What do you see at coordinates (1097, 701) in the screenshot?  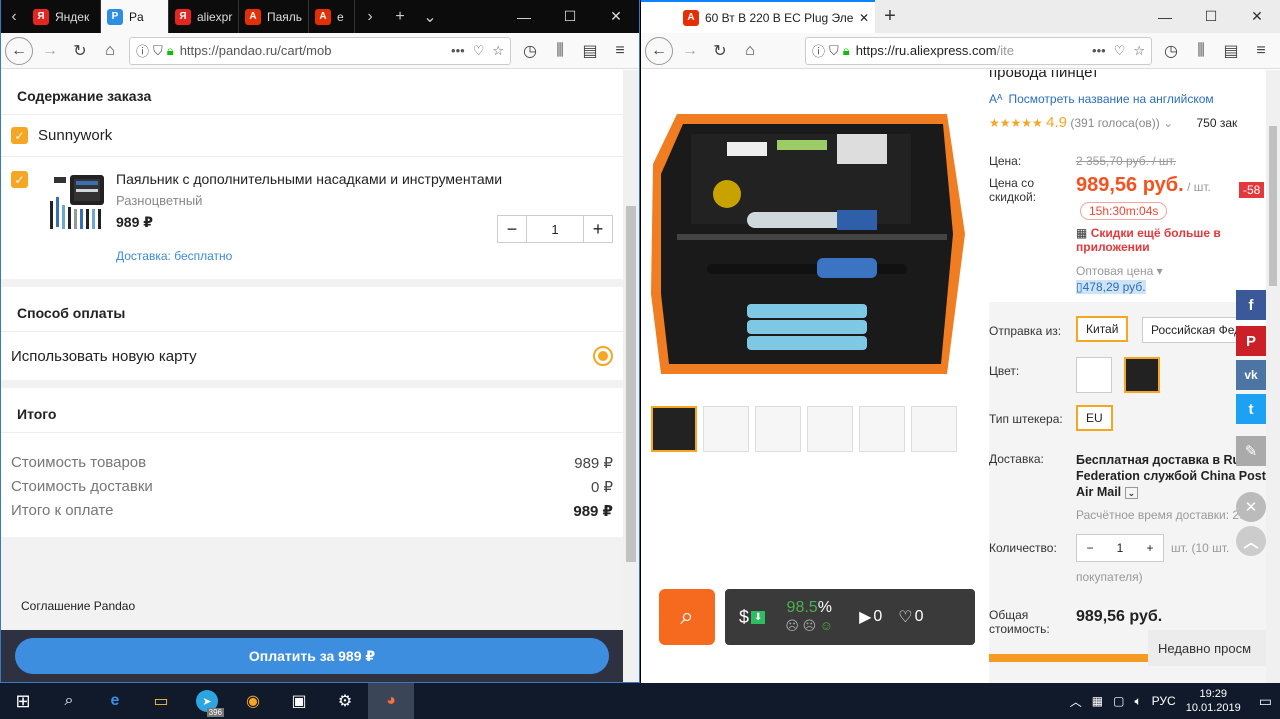 I see `network-icon: ▦` at bounding box center [1097, 701].